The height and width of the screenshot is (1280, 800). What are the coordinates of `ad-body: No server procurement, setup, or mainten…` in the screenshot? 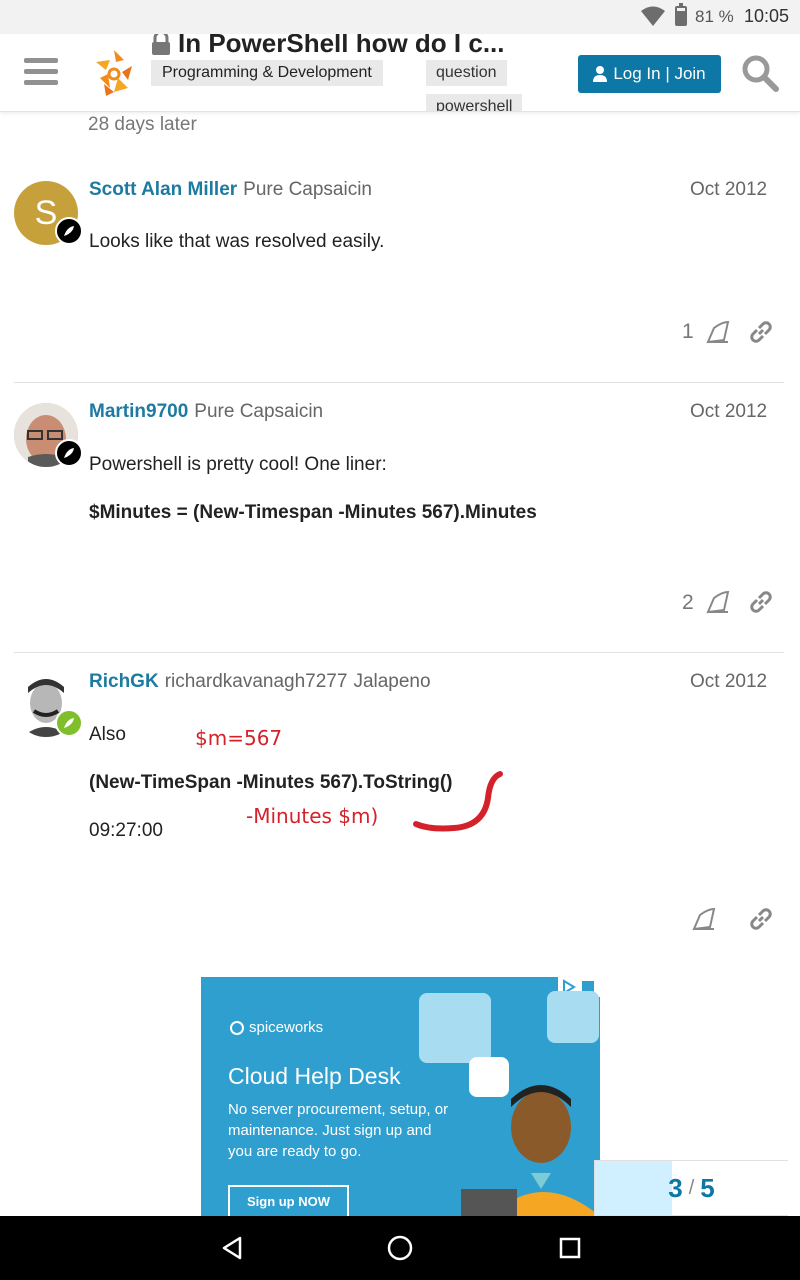 It's located at (338, 1130).